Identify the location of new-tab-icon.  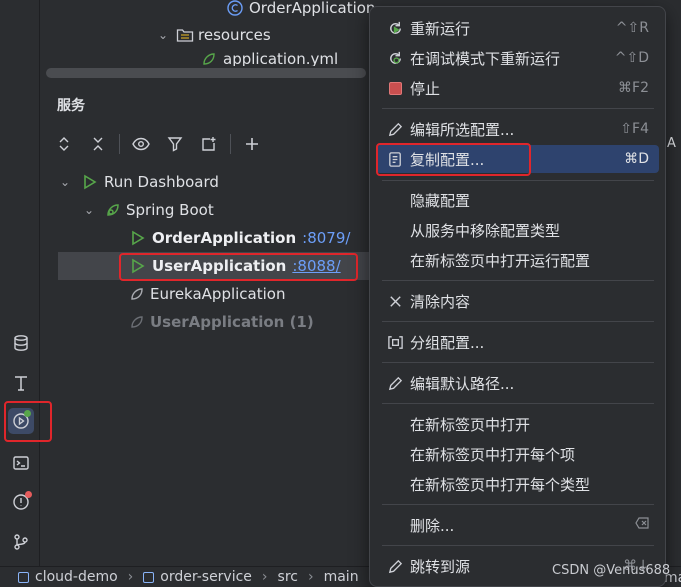
(209, 144).